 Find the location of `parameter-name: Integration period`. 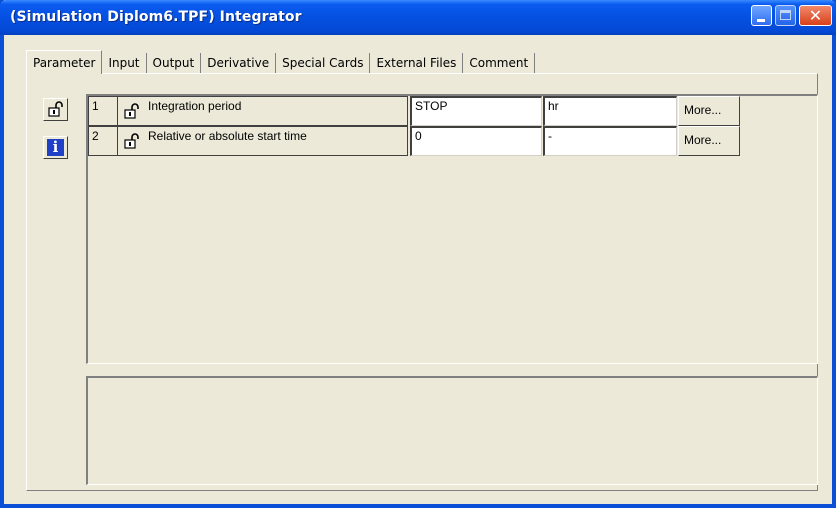

parameter-name: Integration period is located at coordinates (278, 111).